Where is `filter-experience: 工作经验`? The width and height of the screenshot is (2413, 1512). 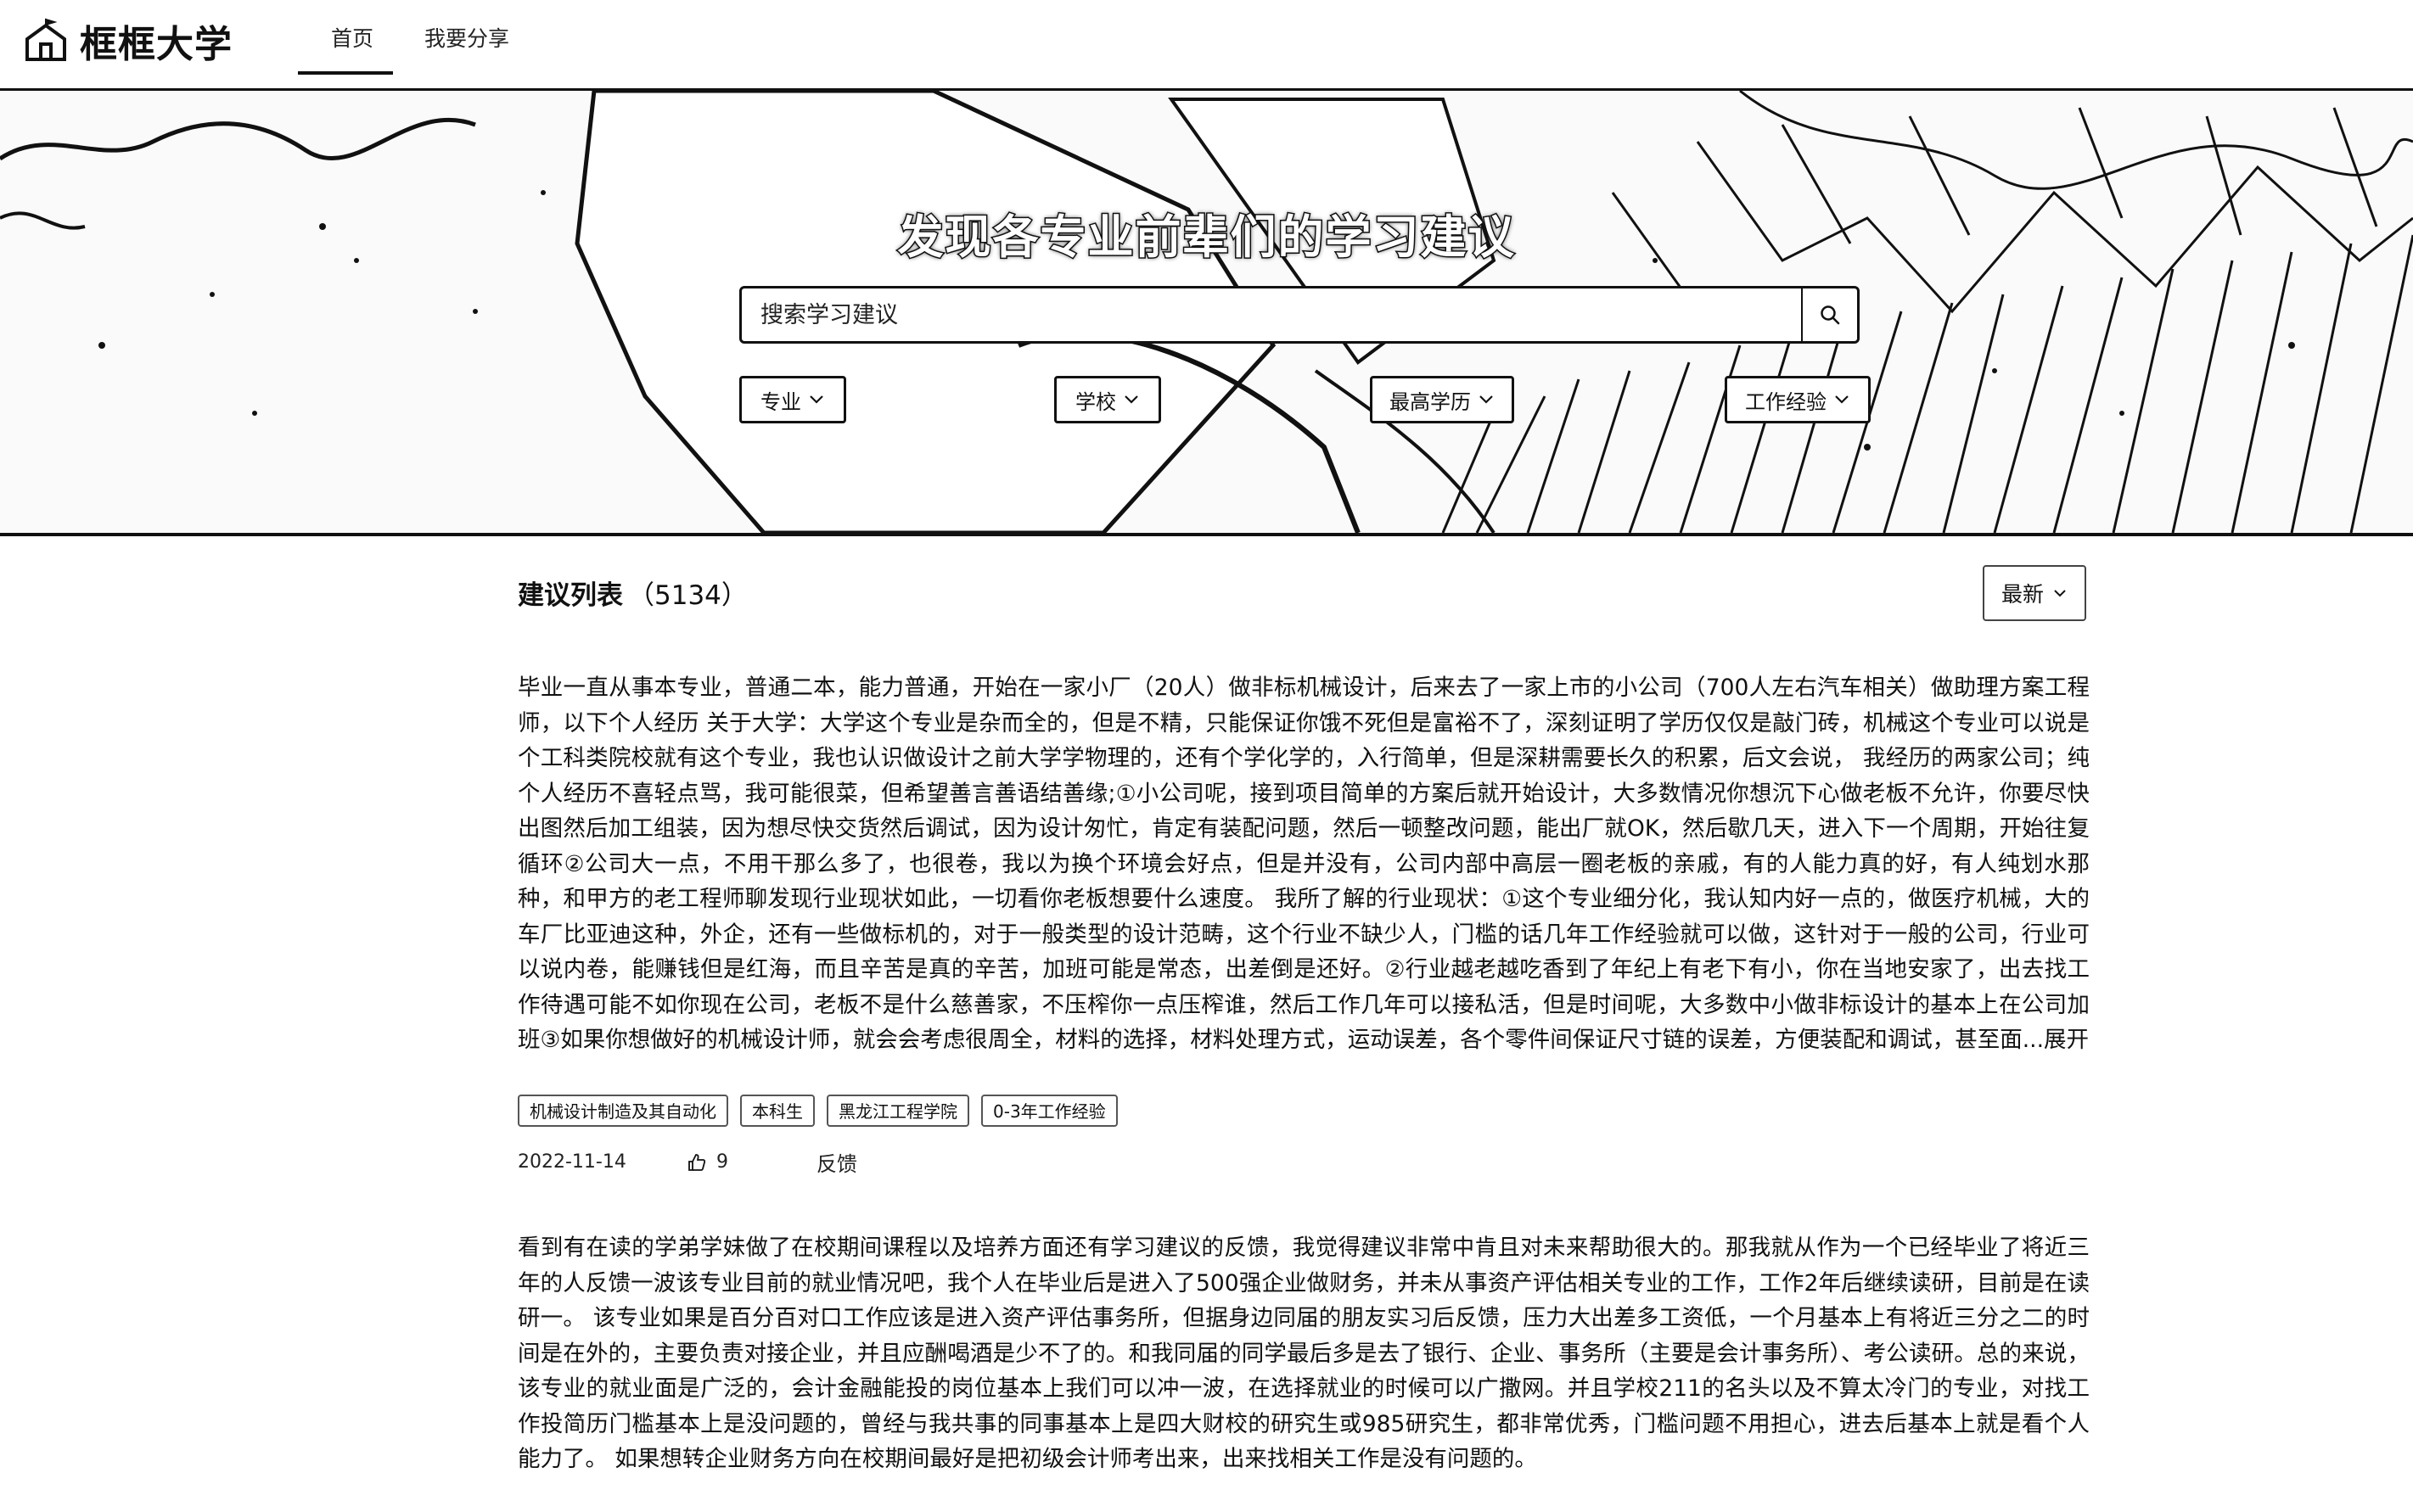 filter-experience: 工作经验 is located at coordinates (1798, 399).